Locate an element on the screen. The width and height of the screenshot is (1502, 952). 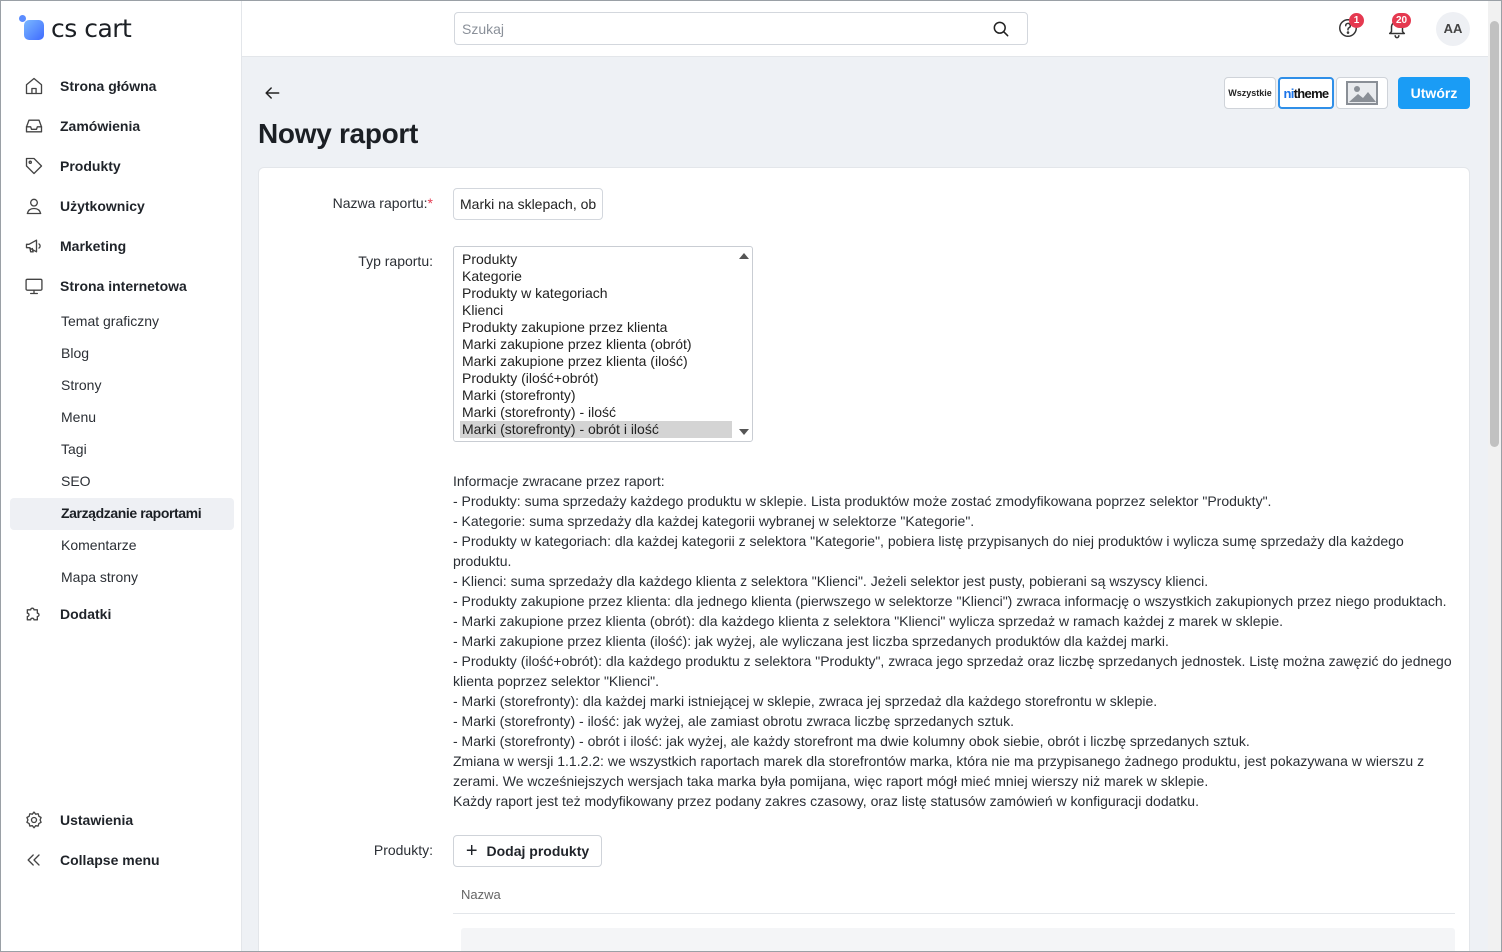
top-bar: 1 20 AA is located at coordinates (865, 29).